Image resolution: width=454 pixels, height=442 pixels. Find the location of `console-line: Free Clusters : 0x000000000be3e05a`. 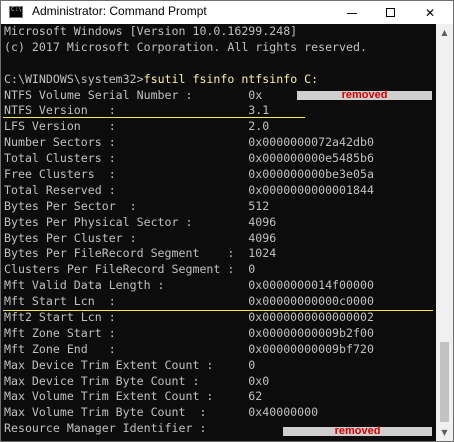

console-line: Free Clusters : 0x000000000be3e05a is located at coordinates (189, 174).